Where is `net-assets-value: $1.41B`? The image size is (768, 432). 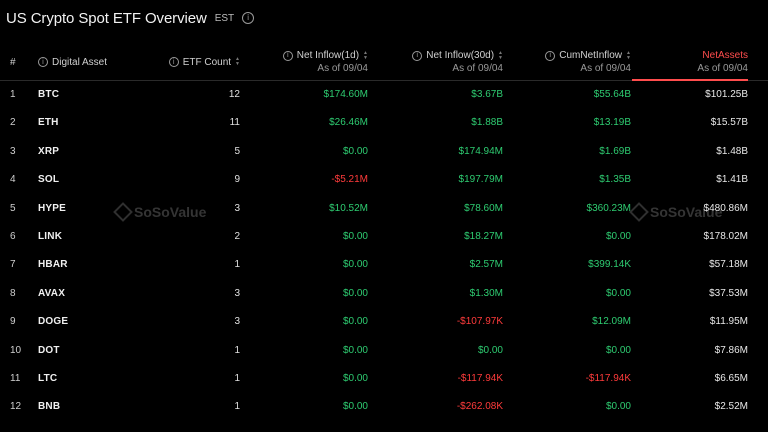 net-assets-value: $1.41B is located at coordinates (732, 180).